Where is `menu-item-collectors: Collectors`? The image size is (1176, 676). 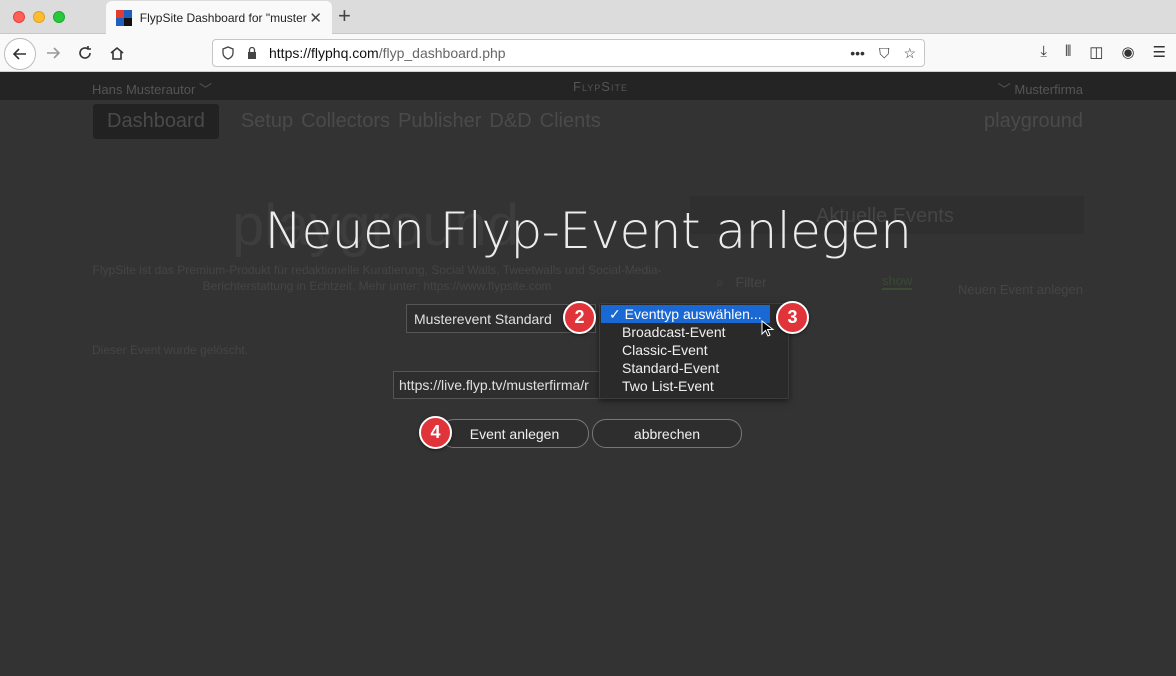 menu-item-collectors: Collectors is located at coordinates (345, 121).